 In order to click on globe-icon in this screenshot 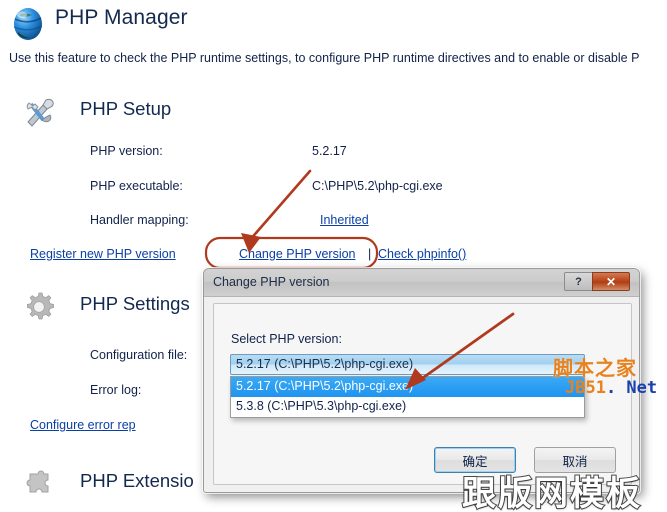, I will do `click(28, 24)`.